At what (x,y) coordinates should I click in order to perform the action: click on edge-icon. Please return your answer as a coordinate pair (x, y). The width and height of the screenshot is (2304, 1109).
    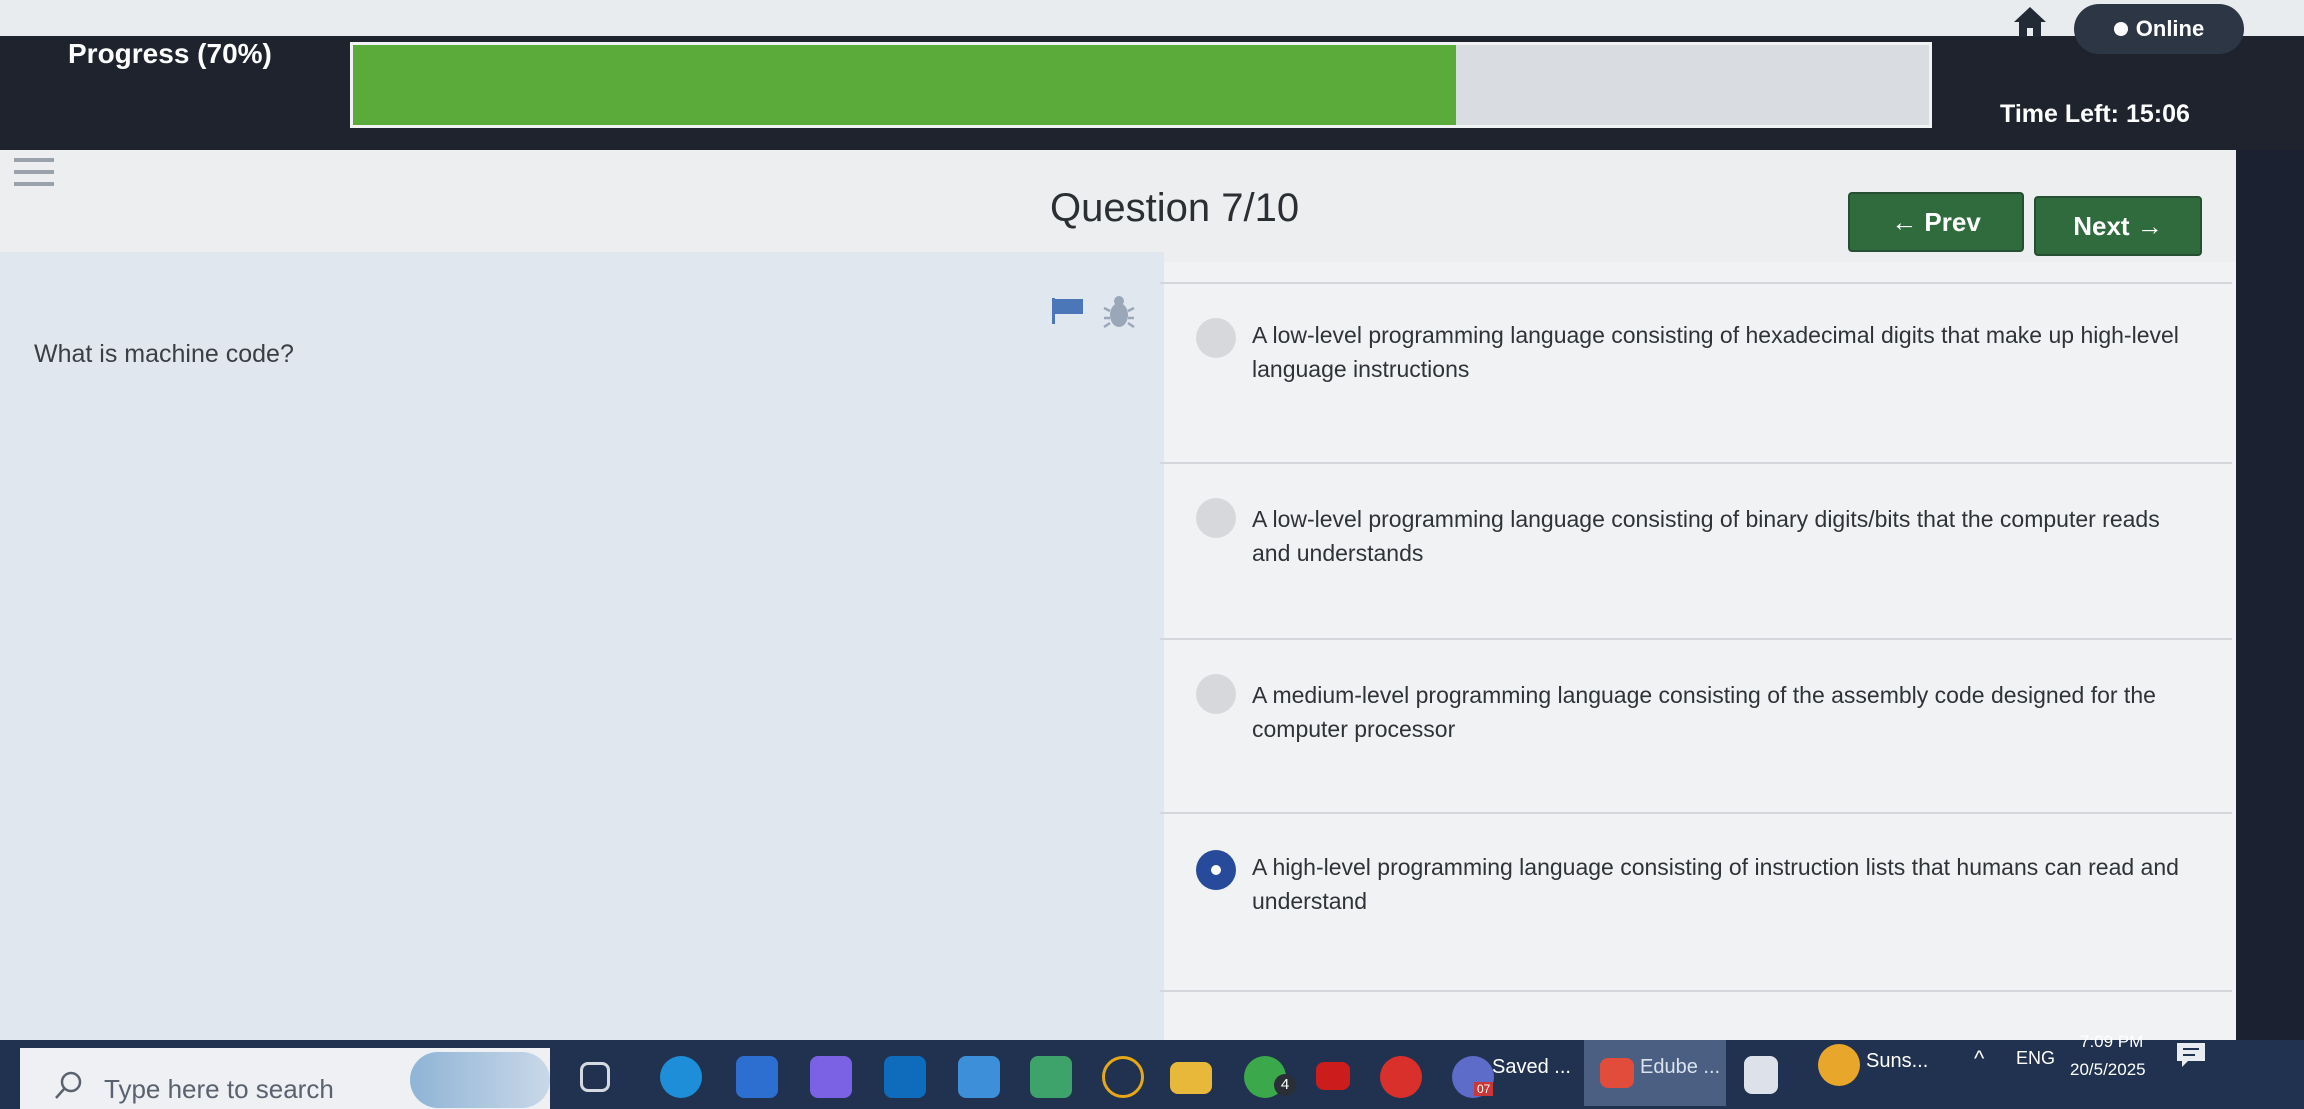
    Looking at the image, I should click on (681, 1077).